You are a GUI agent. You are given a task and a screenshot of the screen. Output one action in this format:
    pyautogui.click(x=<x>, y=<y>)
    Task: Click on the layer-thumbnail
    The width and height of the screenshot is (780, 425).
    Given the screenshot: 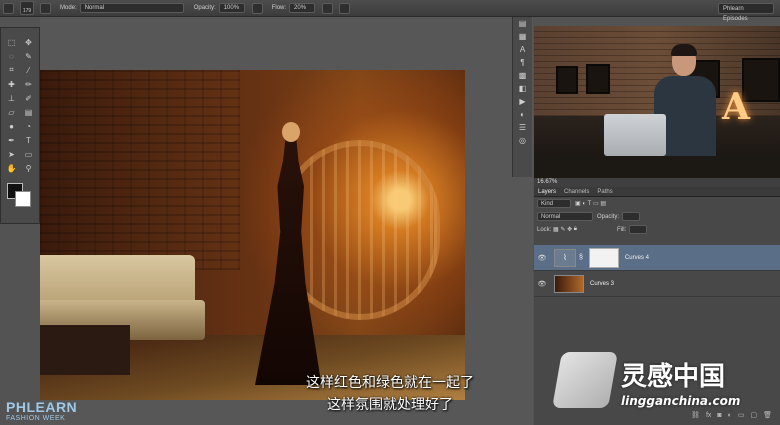 What is the action you would take?
    pyautogui.click(x=569, y=283)
    